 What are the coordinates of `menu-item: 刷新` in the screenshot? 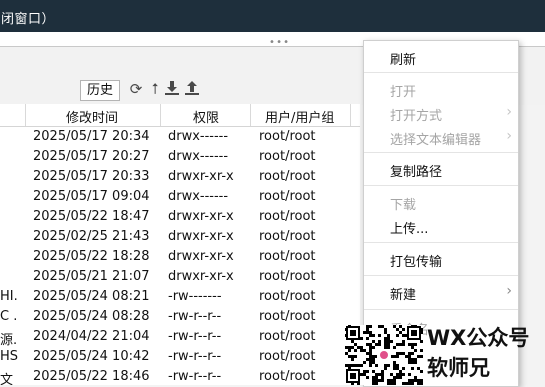 It's located at (441, 58).